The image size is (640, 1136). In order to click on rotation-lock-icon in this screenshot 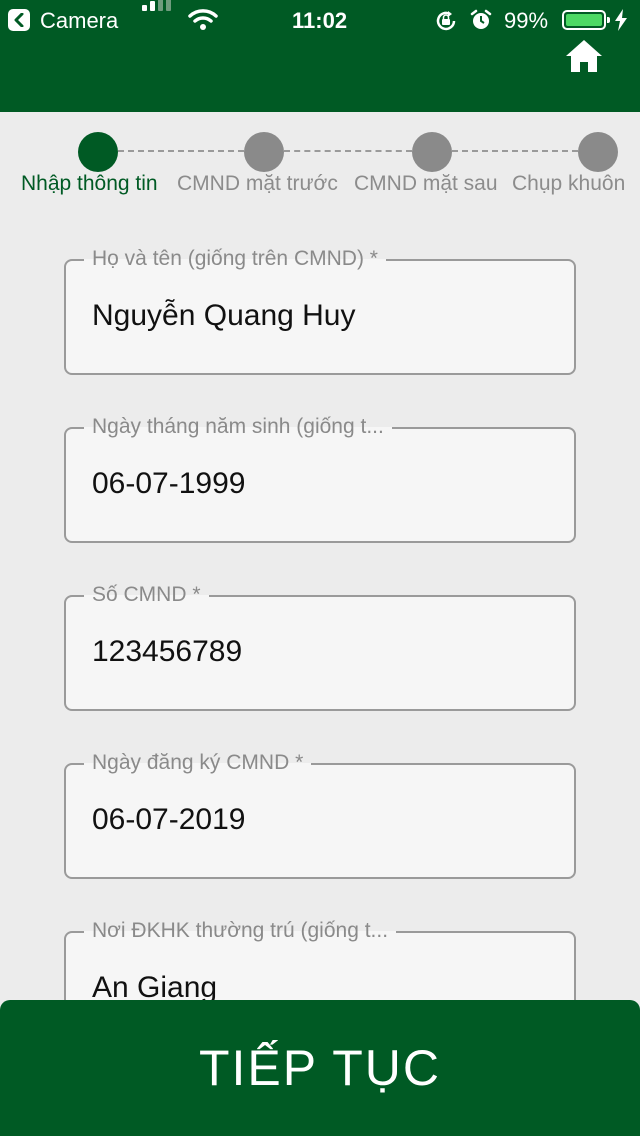, I will do `click(446, 21)`.